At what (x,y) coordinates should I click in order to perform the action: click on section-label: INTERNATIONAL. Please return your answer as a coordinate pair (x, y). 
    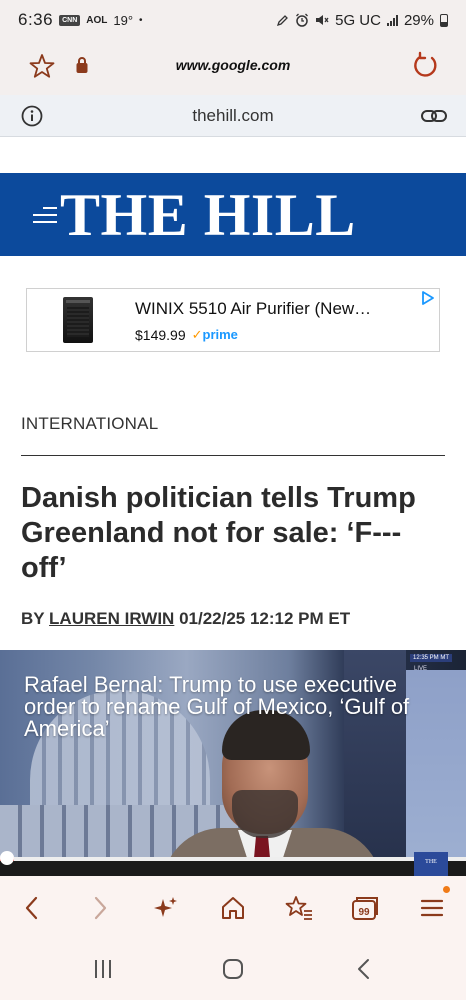
    Looking at the image, I should click on (89, 424).